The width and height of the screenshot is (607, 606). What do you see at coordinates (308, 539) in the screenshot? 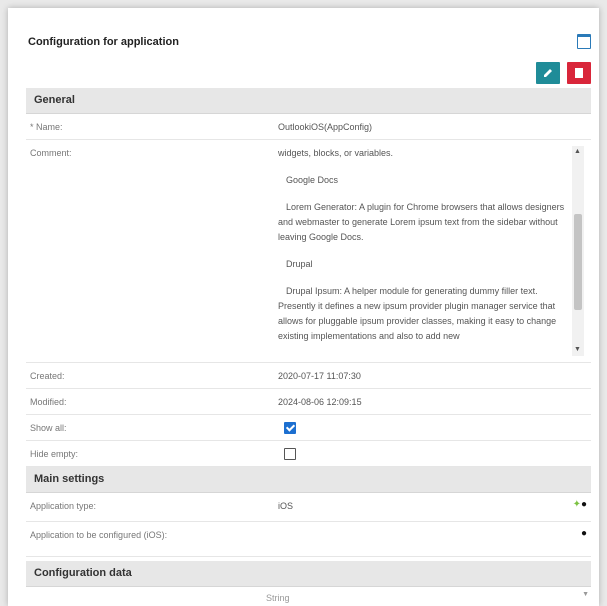
I see `app-configured-row: Application to be configured (iOS): ●` at bounding box center [308, 539].